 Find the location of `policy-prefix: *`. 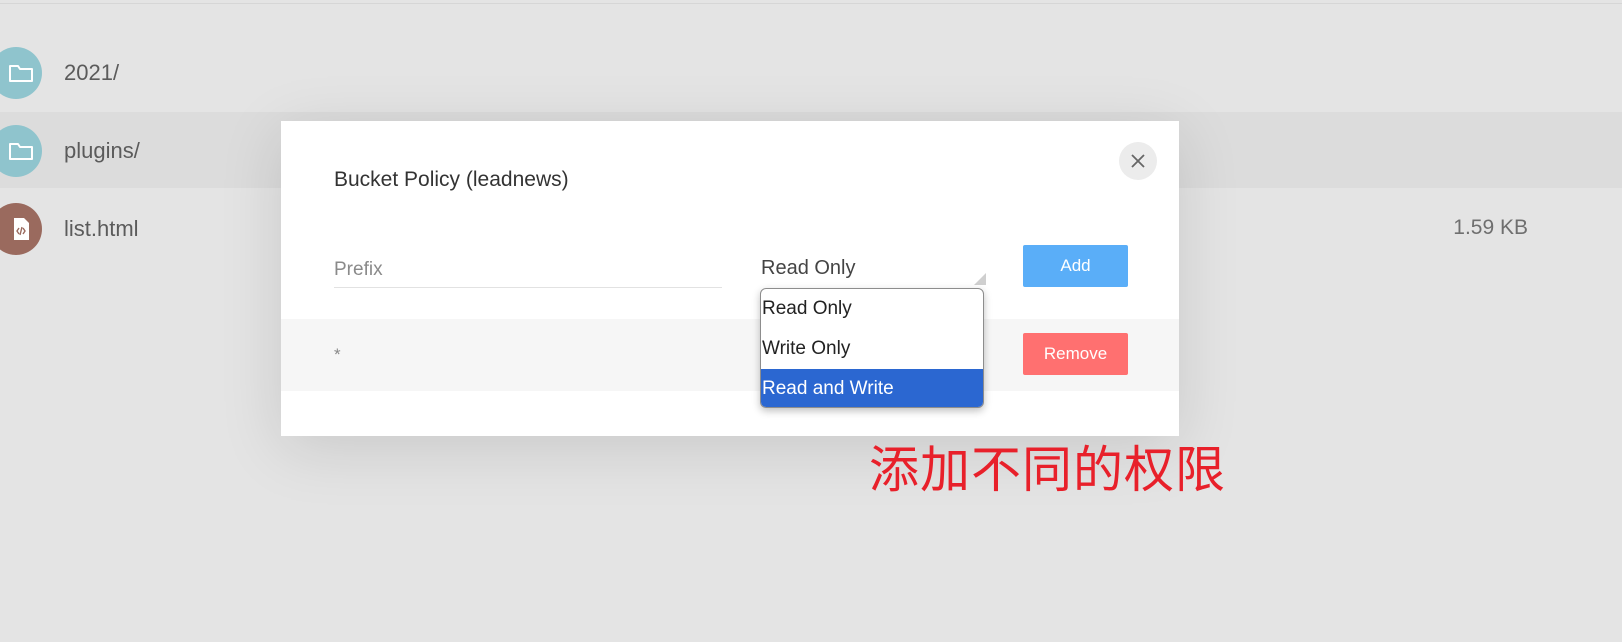

policy-prefix: * is located at coordinates (337, 354).